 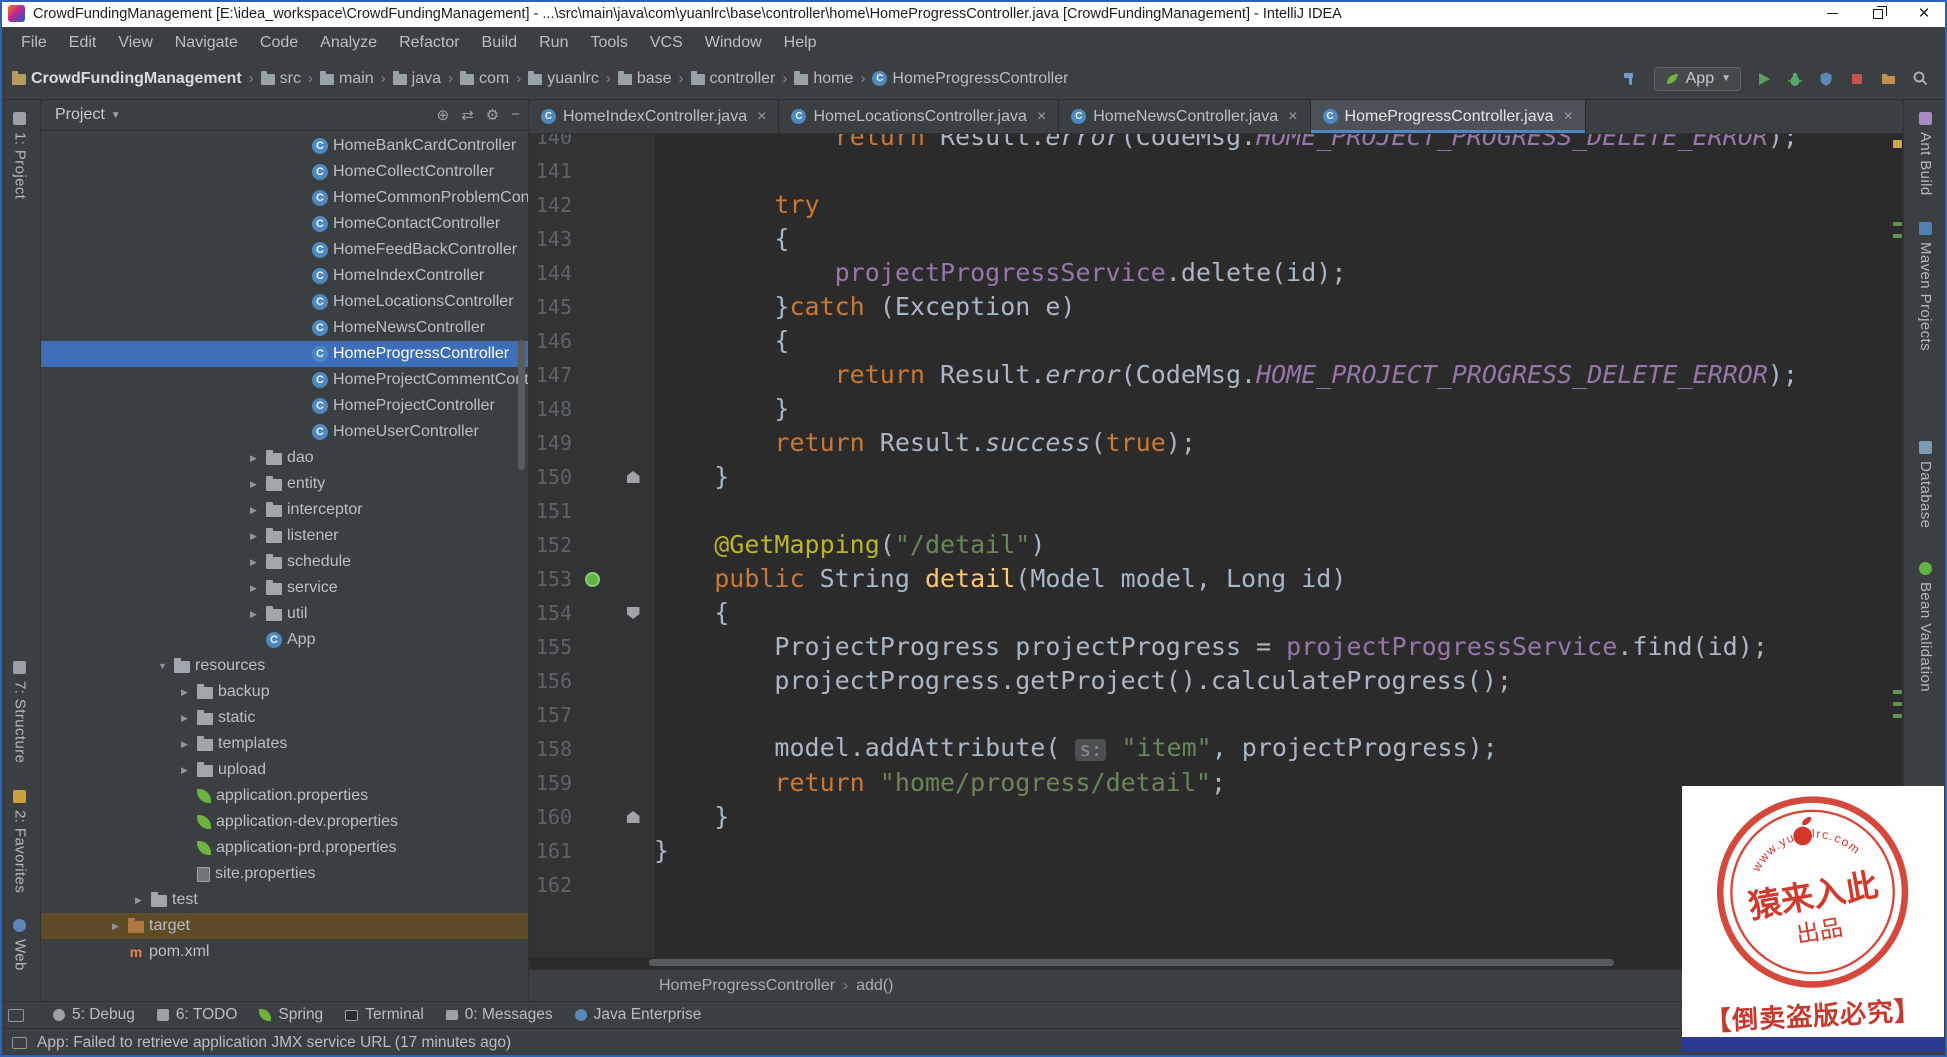 What do you see at coordinates (284, 926) in the screenshot?
I see `tree-item-target: ▶ target` at bounding box center [284, 926].